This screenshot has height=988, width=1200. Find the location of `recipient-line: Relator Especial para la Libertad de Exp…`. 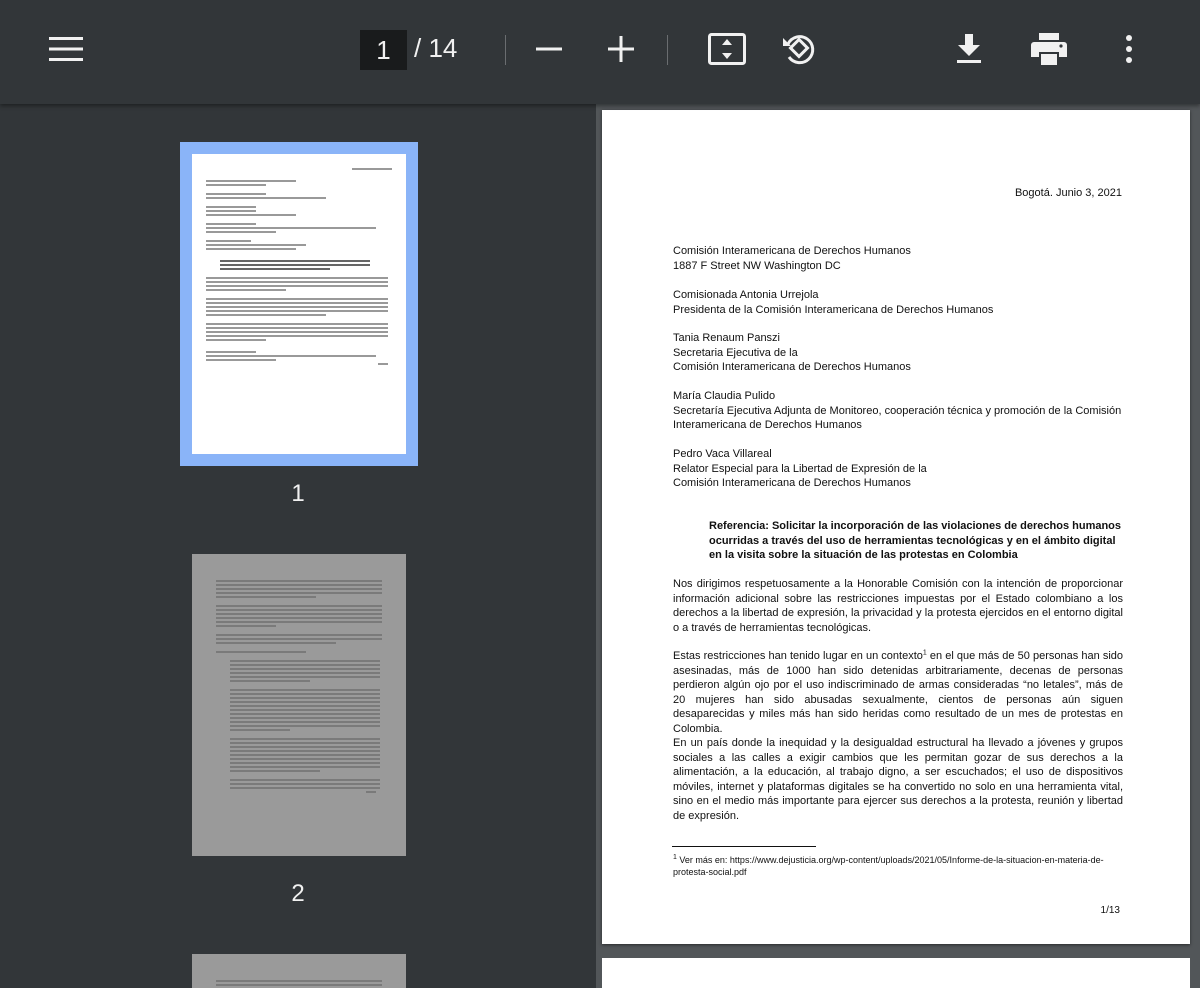

recipient-line: Relator Especial para la Libertad de Exp… is located at coordinates (800, 468).